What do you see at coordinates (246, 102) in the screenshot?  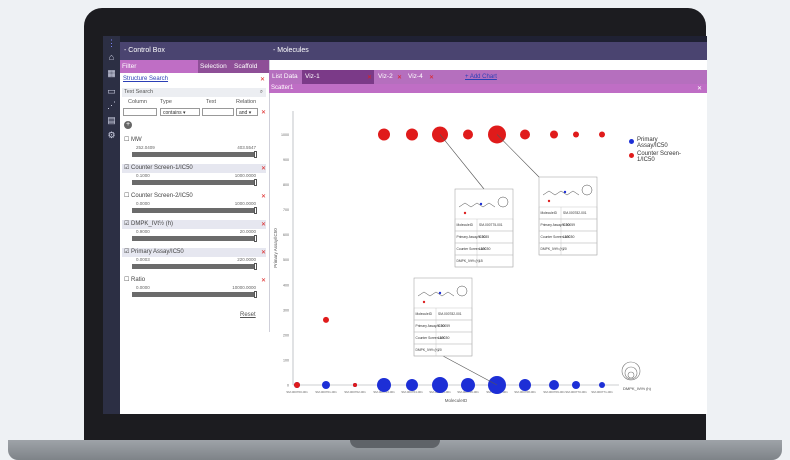 I see `relation-header: Relation` at bounding box center [246, 102].